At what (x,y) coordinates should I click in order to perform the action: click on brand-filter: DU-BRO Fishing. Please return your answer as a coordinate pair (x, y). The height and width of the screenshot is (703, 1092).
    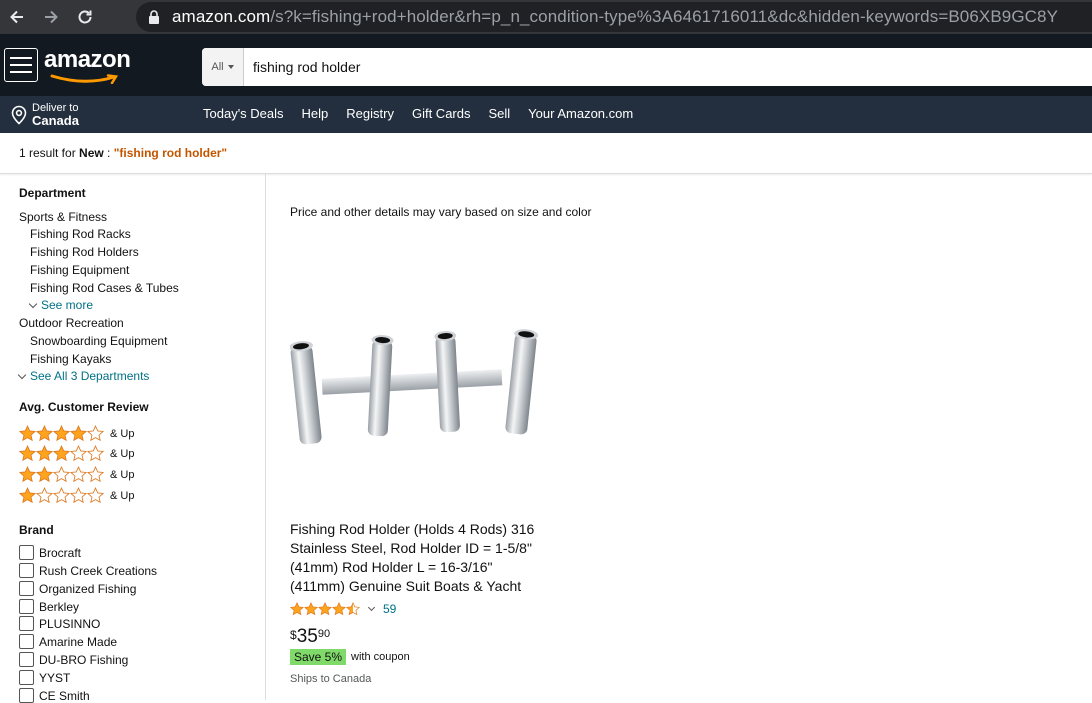
    Looking at the image, I should click on (73, 659).